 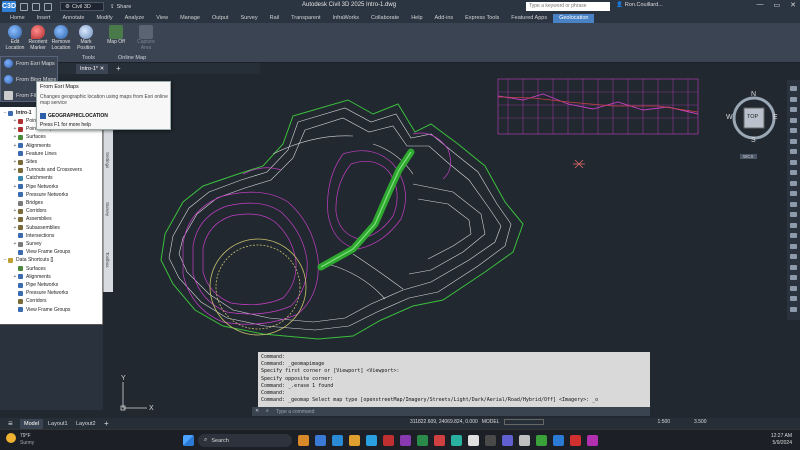 What do you see at coordinates (574, 18) in the screenshot?
I see `ribbon-tab-geolocation: Geolocation` at bounding box center [574, 18].